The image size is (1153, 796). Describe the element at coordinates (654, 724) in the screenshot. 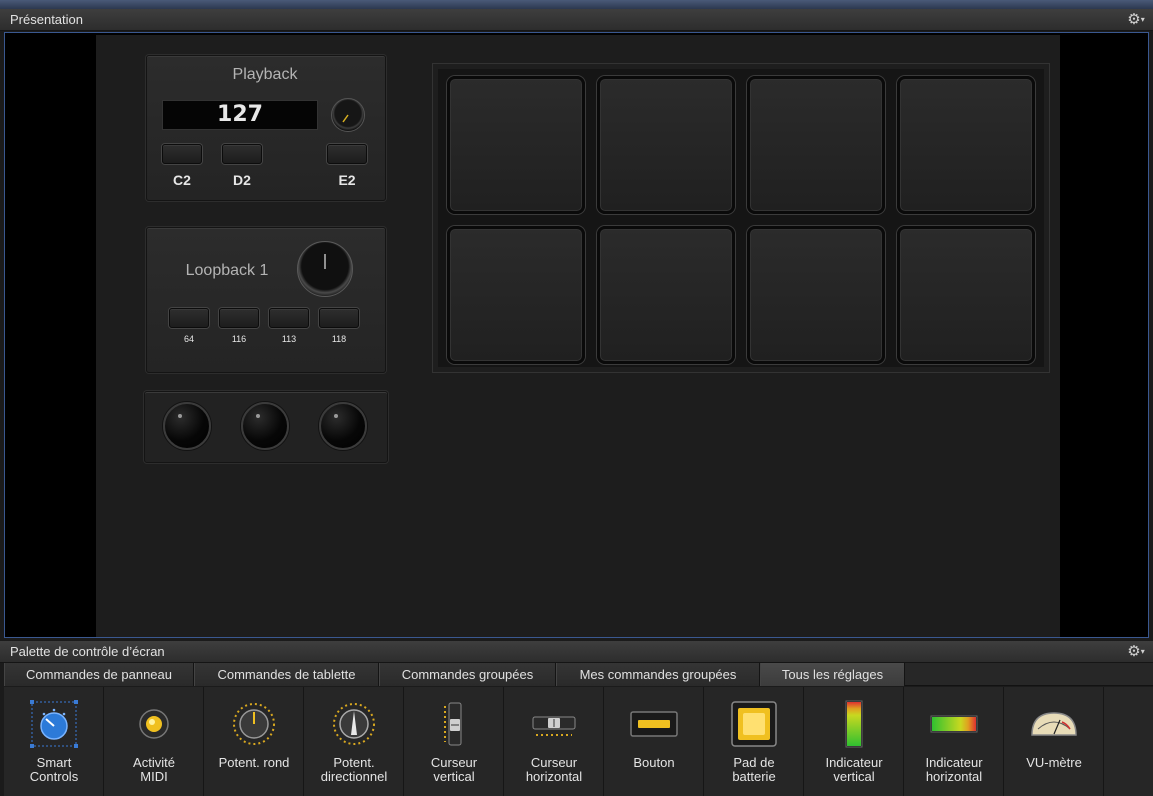

I see `button-icon` at that location.